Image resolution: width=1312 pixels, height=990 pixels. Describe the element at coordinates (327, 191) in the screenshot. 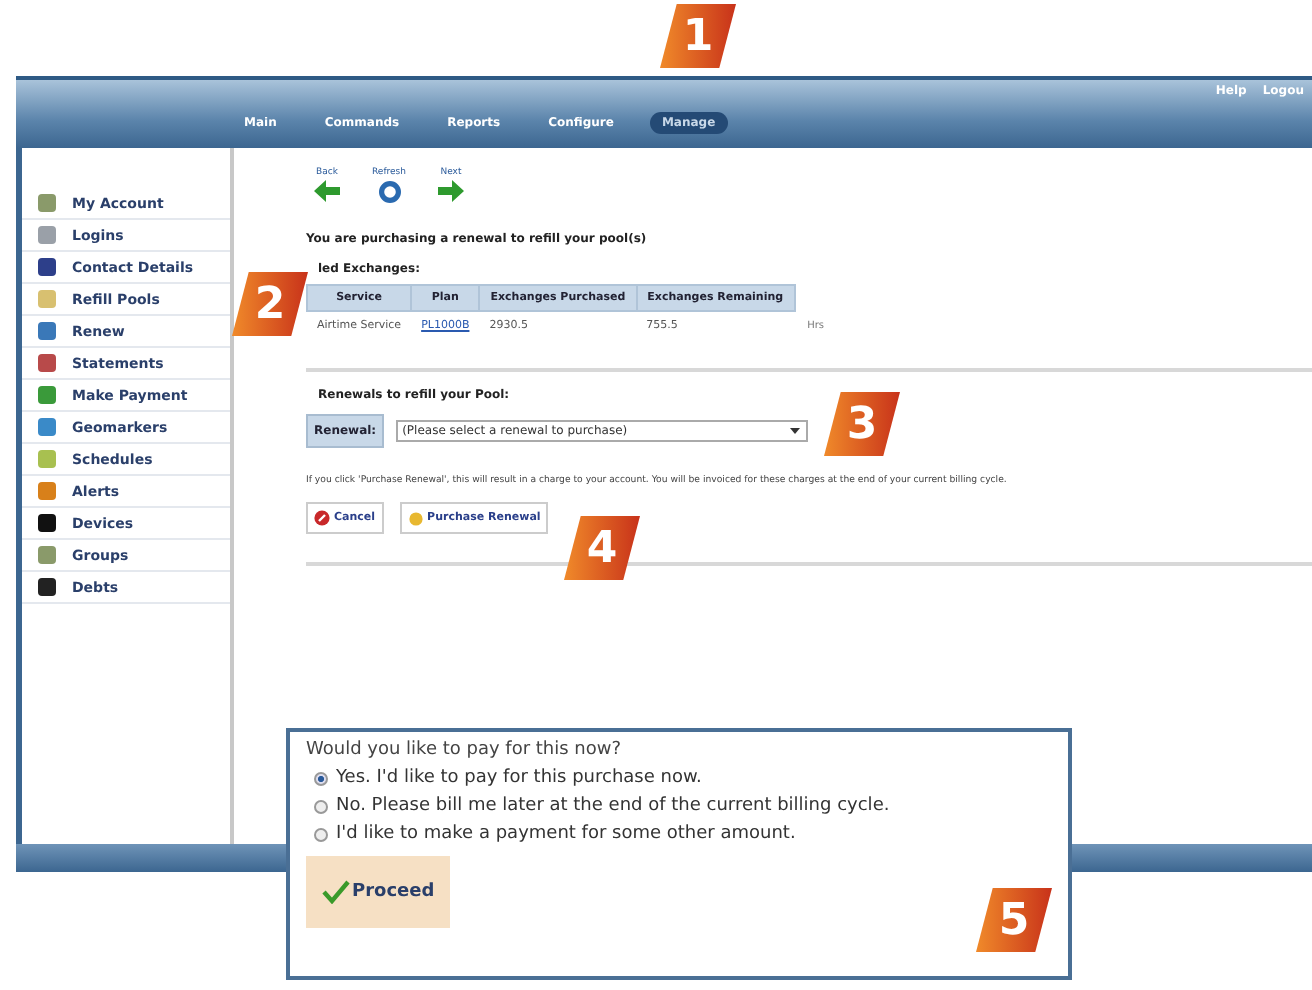

I see `arrow-left-icon` at that location.